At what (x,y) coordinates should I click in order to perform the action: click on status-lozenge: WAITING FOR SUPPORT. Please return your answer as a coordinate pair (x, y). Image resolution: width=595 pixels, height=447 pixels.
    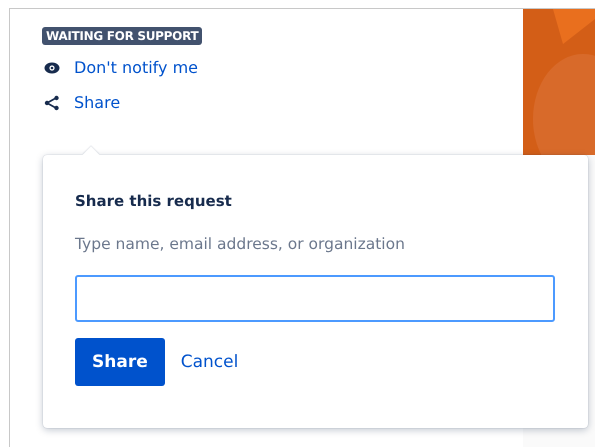
    Looking at the image, I should click on (122, 36).